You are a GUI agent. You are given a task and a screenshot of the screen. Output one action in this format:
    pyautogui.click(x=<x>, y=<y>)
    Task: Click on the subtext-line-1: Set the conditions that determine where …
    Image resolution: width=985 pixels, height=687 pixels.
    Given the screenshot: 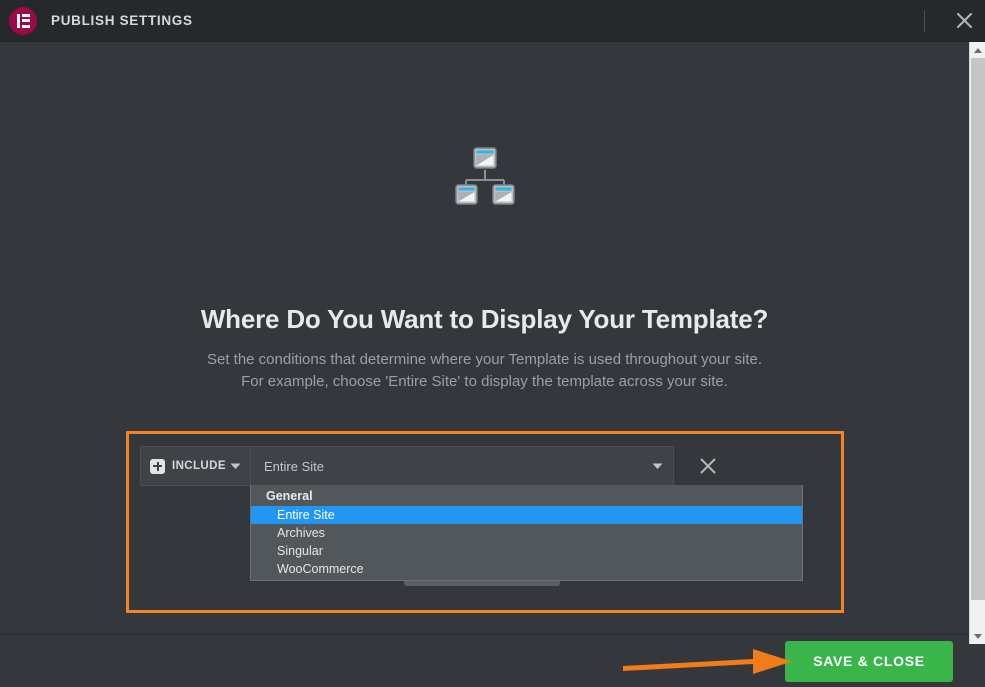 What is the action you would take?
    pyautogui.click(x=484, y=359)
    